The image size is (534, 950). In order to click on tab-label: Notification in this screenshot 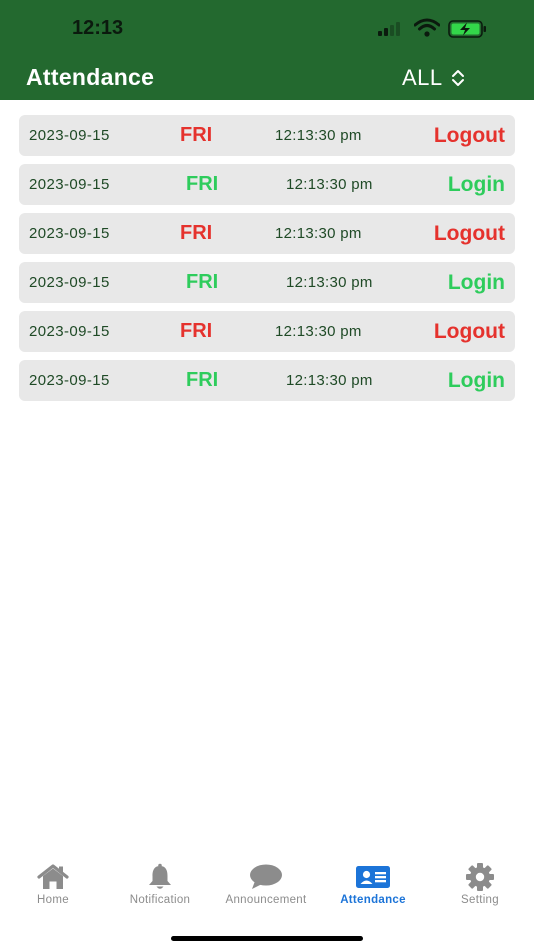, I will do `click(160, 900)`.